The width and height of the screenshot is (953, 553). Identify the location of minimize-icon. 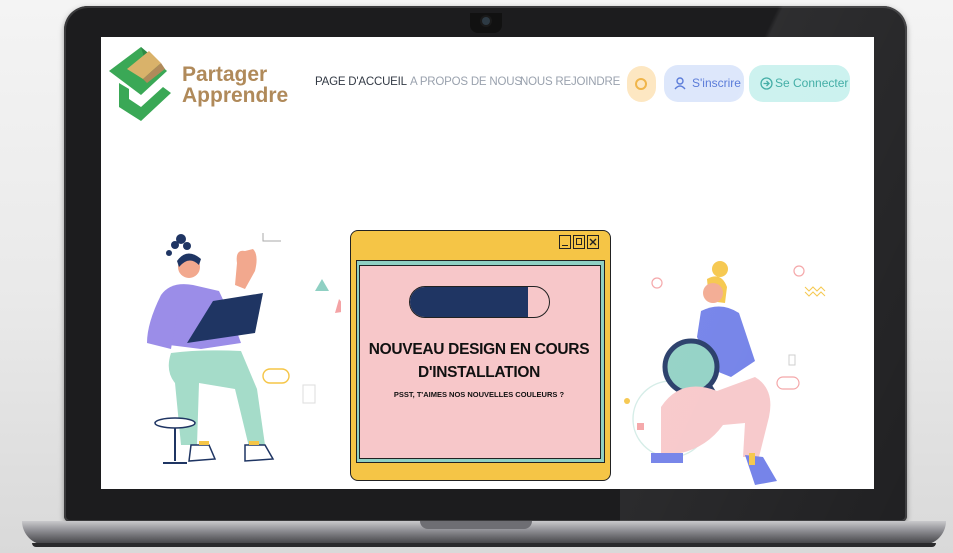
(565, 242).